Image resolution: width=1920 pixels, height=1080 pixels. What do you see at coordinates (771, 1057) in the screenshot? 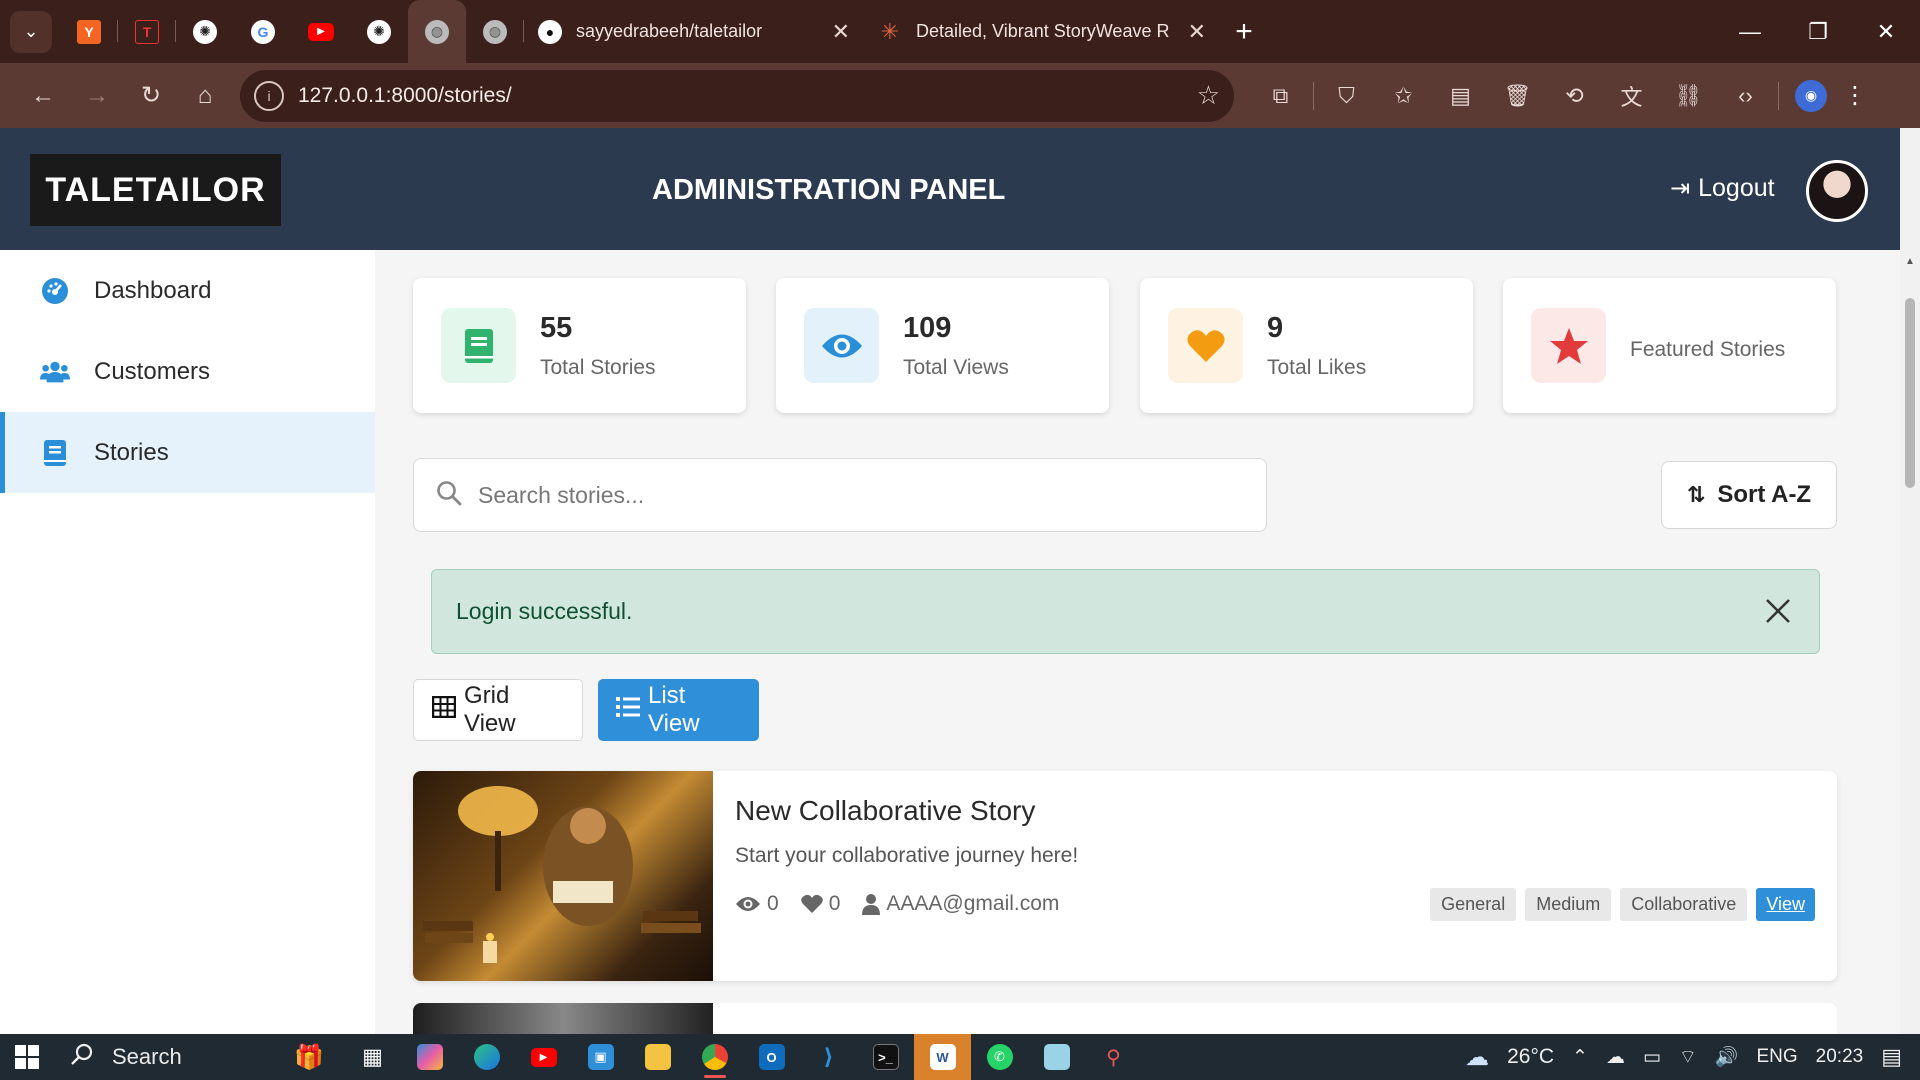
I see `outlook-icon: O` at bounding box center [771, 1057].